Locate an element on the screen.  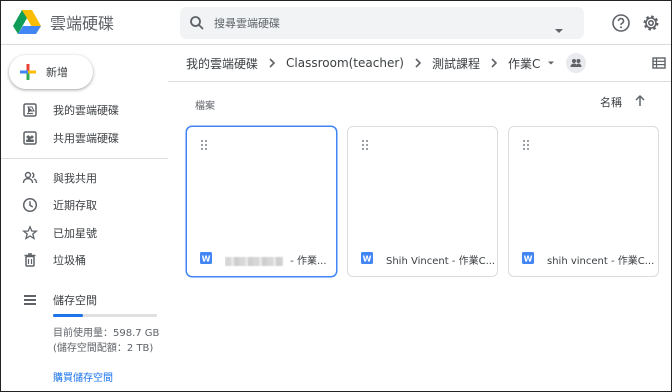
brand: 雲端硬碟 is located at coordinates (63, 22).